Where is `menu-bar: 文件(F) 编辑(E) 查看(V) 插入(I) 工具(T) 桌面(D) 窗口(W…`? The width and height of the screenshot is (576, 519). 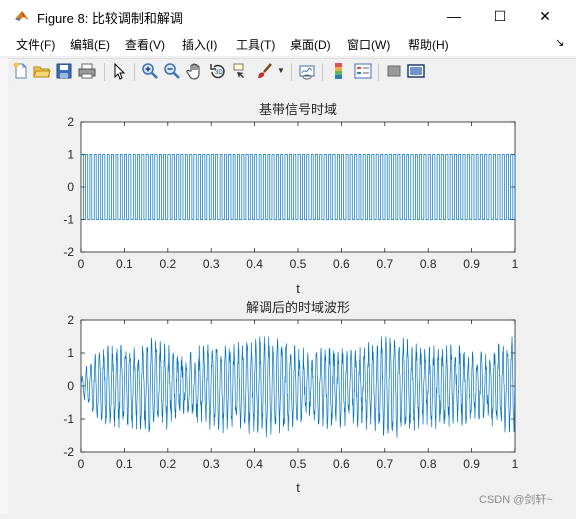
menu-bar: 文件(F) 编辑(E) 查看(V) 插入(I) 工具(T) 桌面(D) 窗口(W… is located at coordinates (288, 44).